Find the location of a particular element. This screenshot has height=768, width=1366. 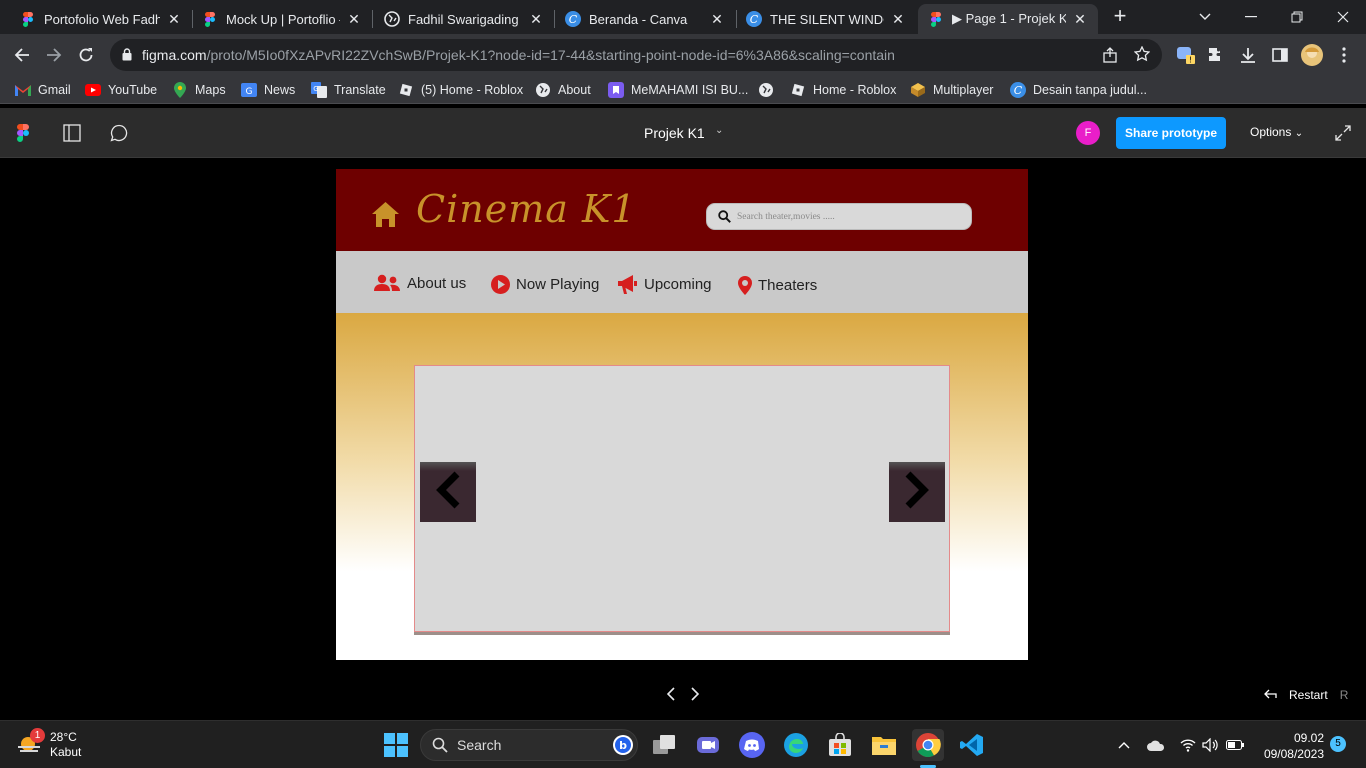

nav-theaters: Theaters is located at coordinates (777, 285).